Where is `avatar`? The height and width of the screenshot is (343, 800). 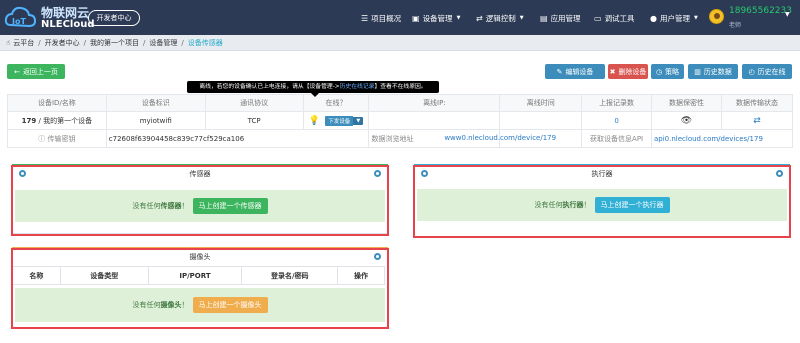 avatar is located at coordinates (716, 16).